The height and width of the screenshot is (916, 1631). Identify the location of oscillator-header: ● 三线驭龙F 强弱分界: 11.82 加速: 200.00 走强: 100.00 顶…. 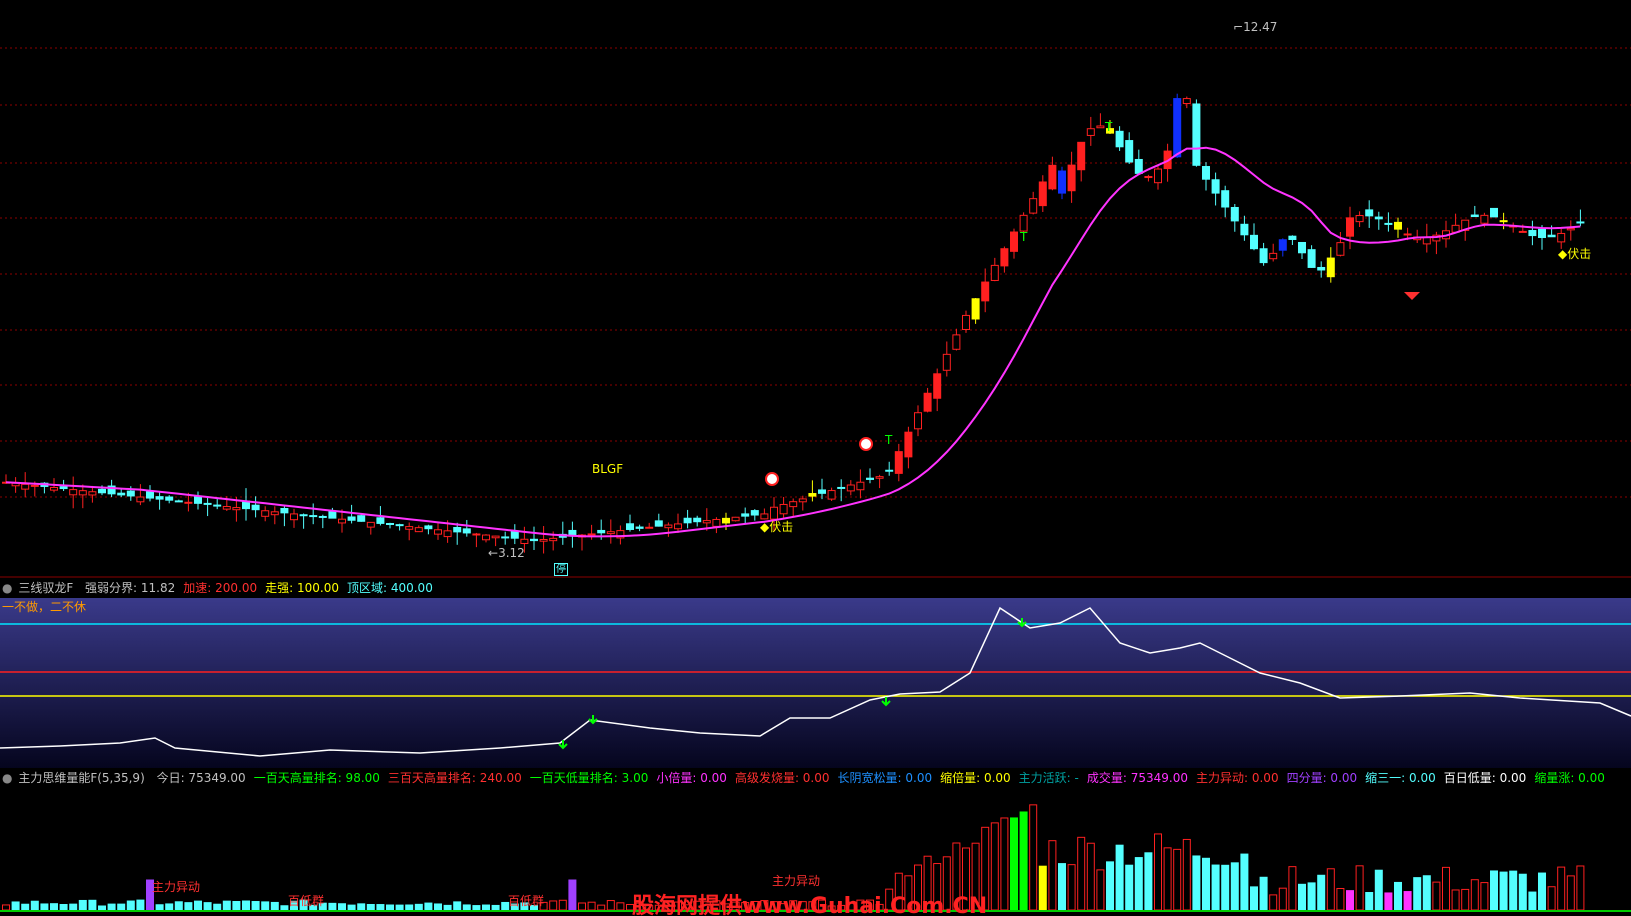
(815, 588).